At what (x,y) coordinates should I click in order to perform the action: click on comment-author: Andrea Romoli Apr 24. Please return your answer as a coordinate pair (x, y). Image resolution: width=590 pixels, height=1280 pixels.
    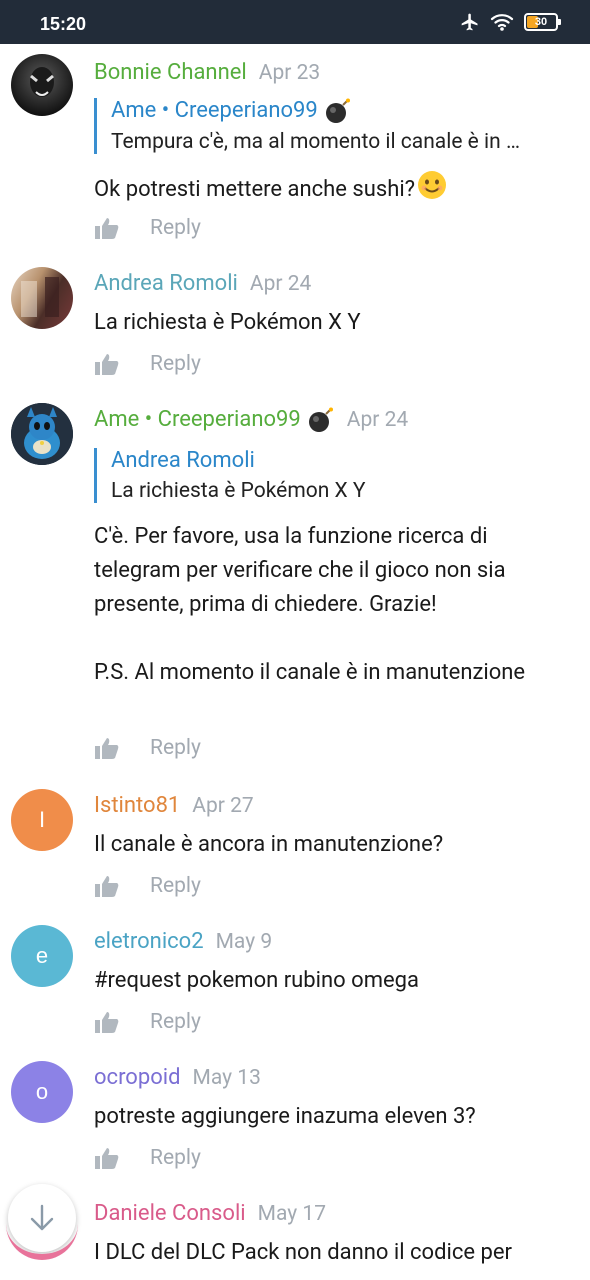
    Looking at the image, I should click on (202, 283).